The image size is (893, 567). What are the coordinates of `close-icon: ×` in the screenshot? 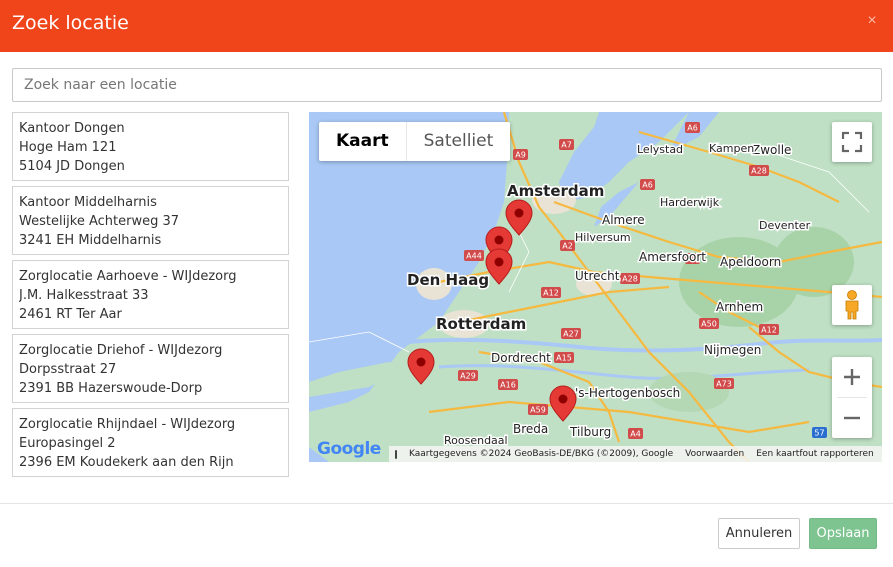 It's located at (872, 21).